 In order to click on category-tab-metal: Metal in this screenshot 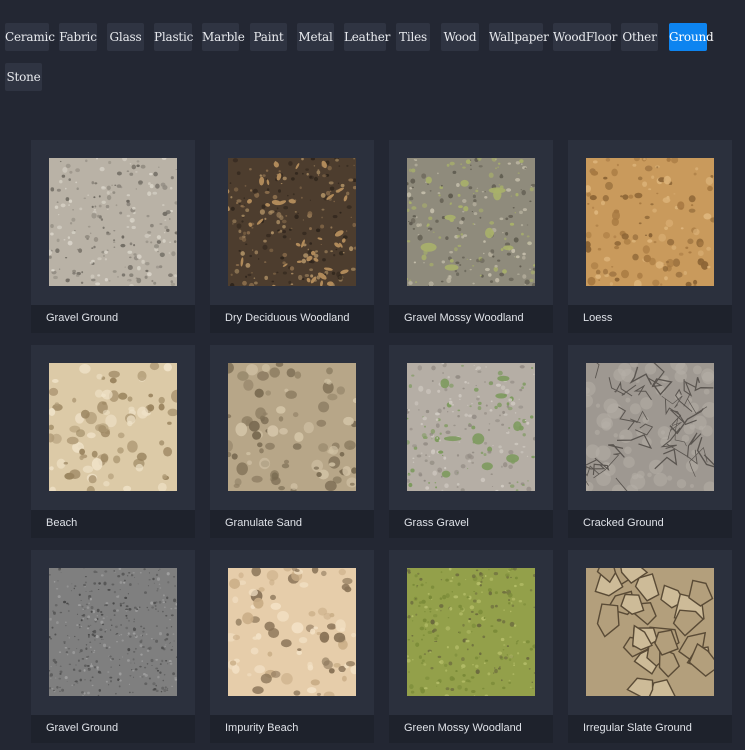, I will do `click(315, 37)`.